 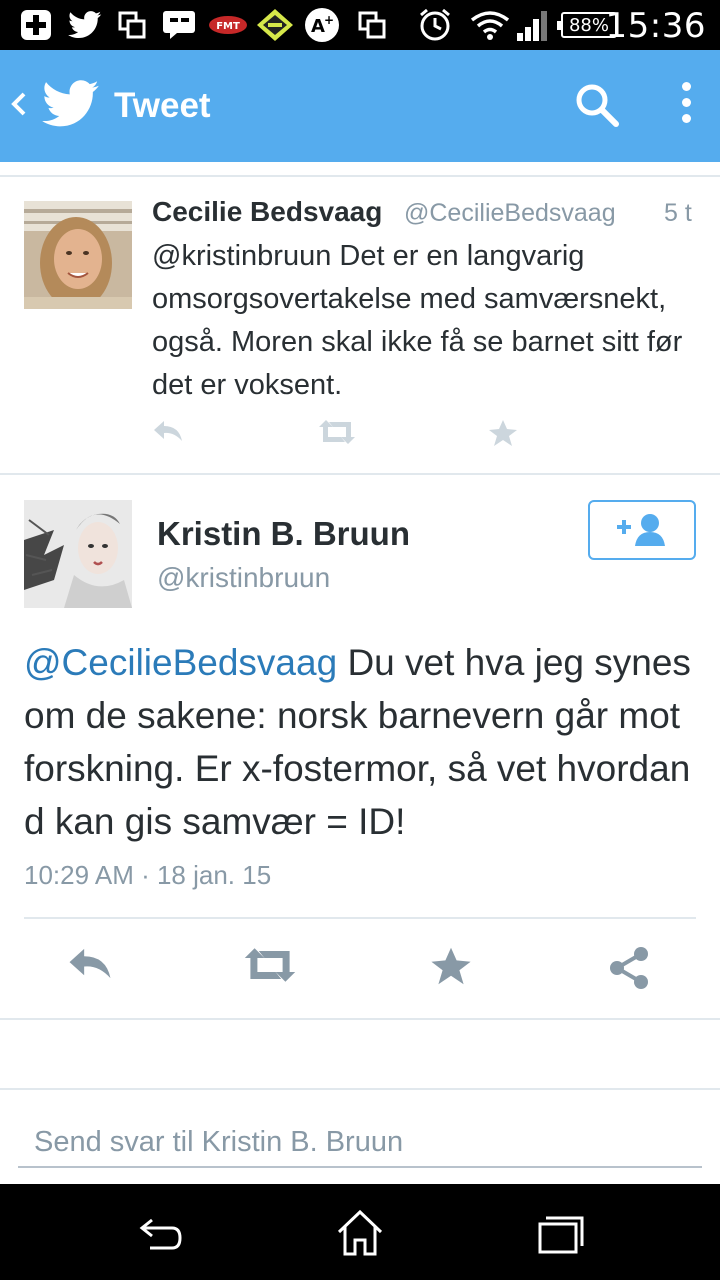 I want to click on overflow-menu-icon, so click(x=686, y=105).